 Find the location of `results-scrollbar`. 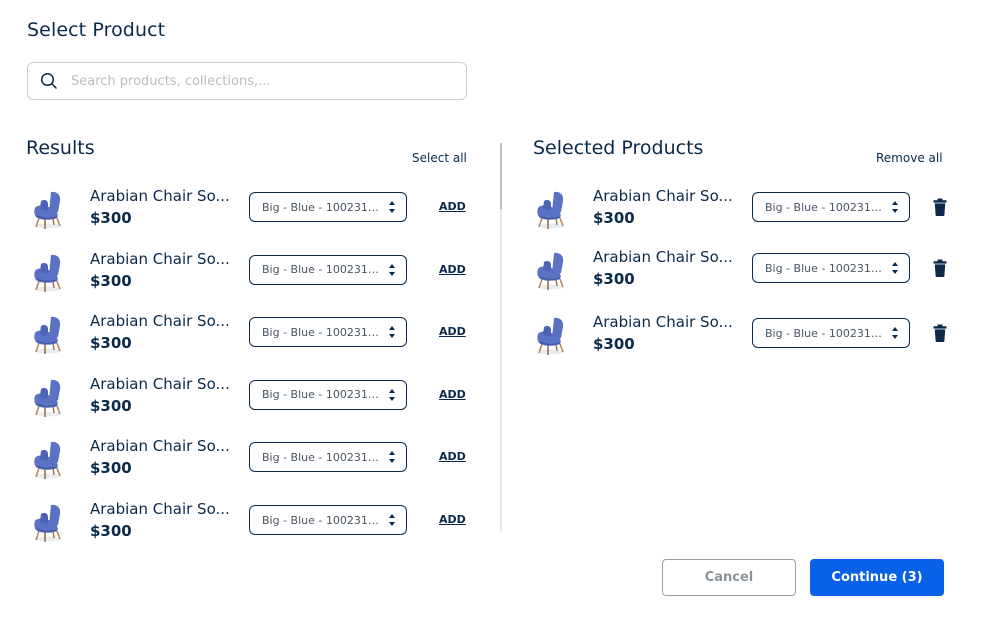

results-scrollbar is located at coordinates (501, 337).